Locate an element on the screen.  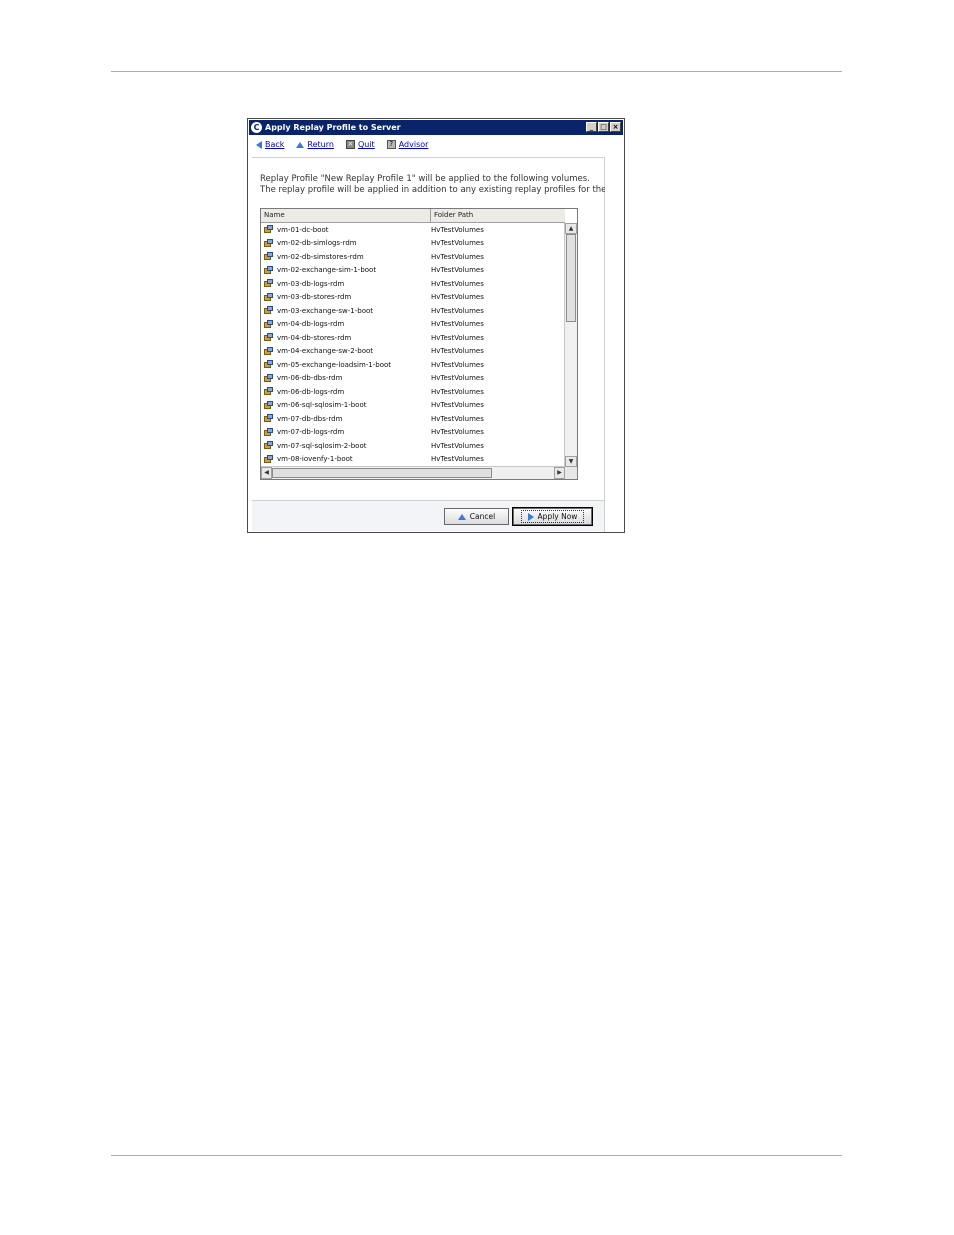
cell-name: vm-06-db-dbs-rdm is located at coordinates (346, 378).